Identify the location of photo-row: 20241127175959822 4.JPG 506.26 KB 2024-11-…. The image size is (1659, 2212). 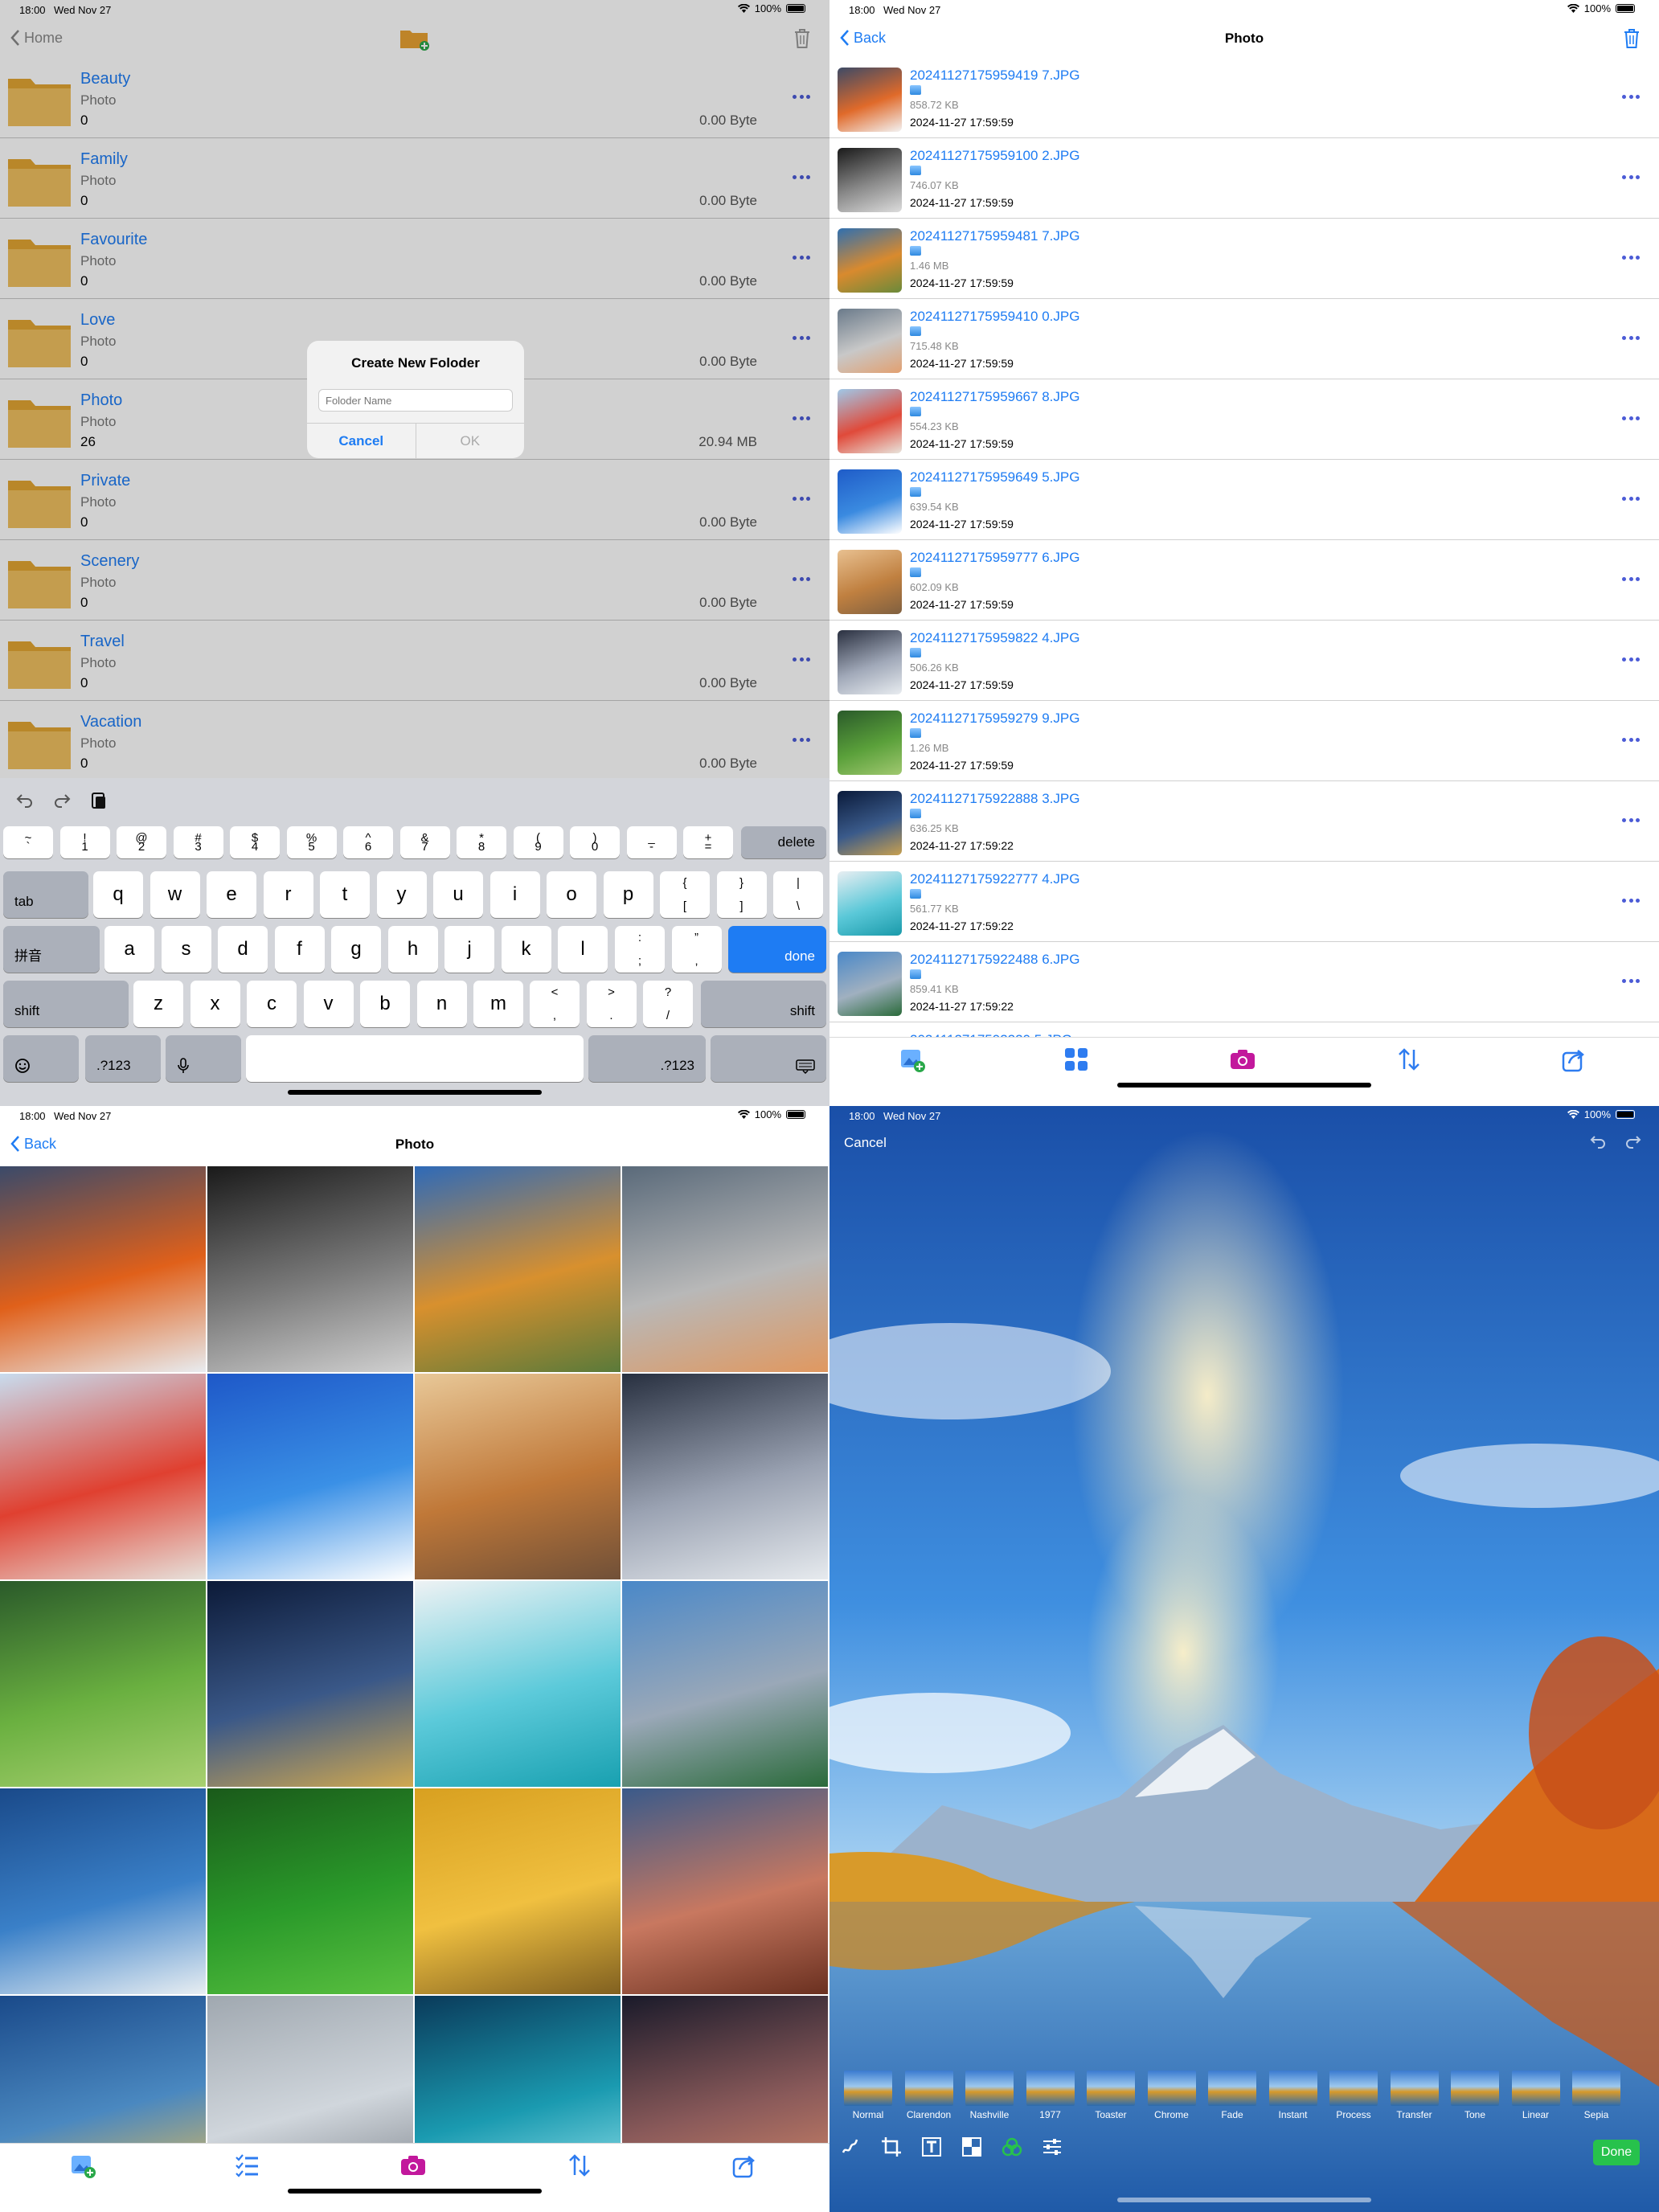
(1244, 661).